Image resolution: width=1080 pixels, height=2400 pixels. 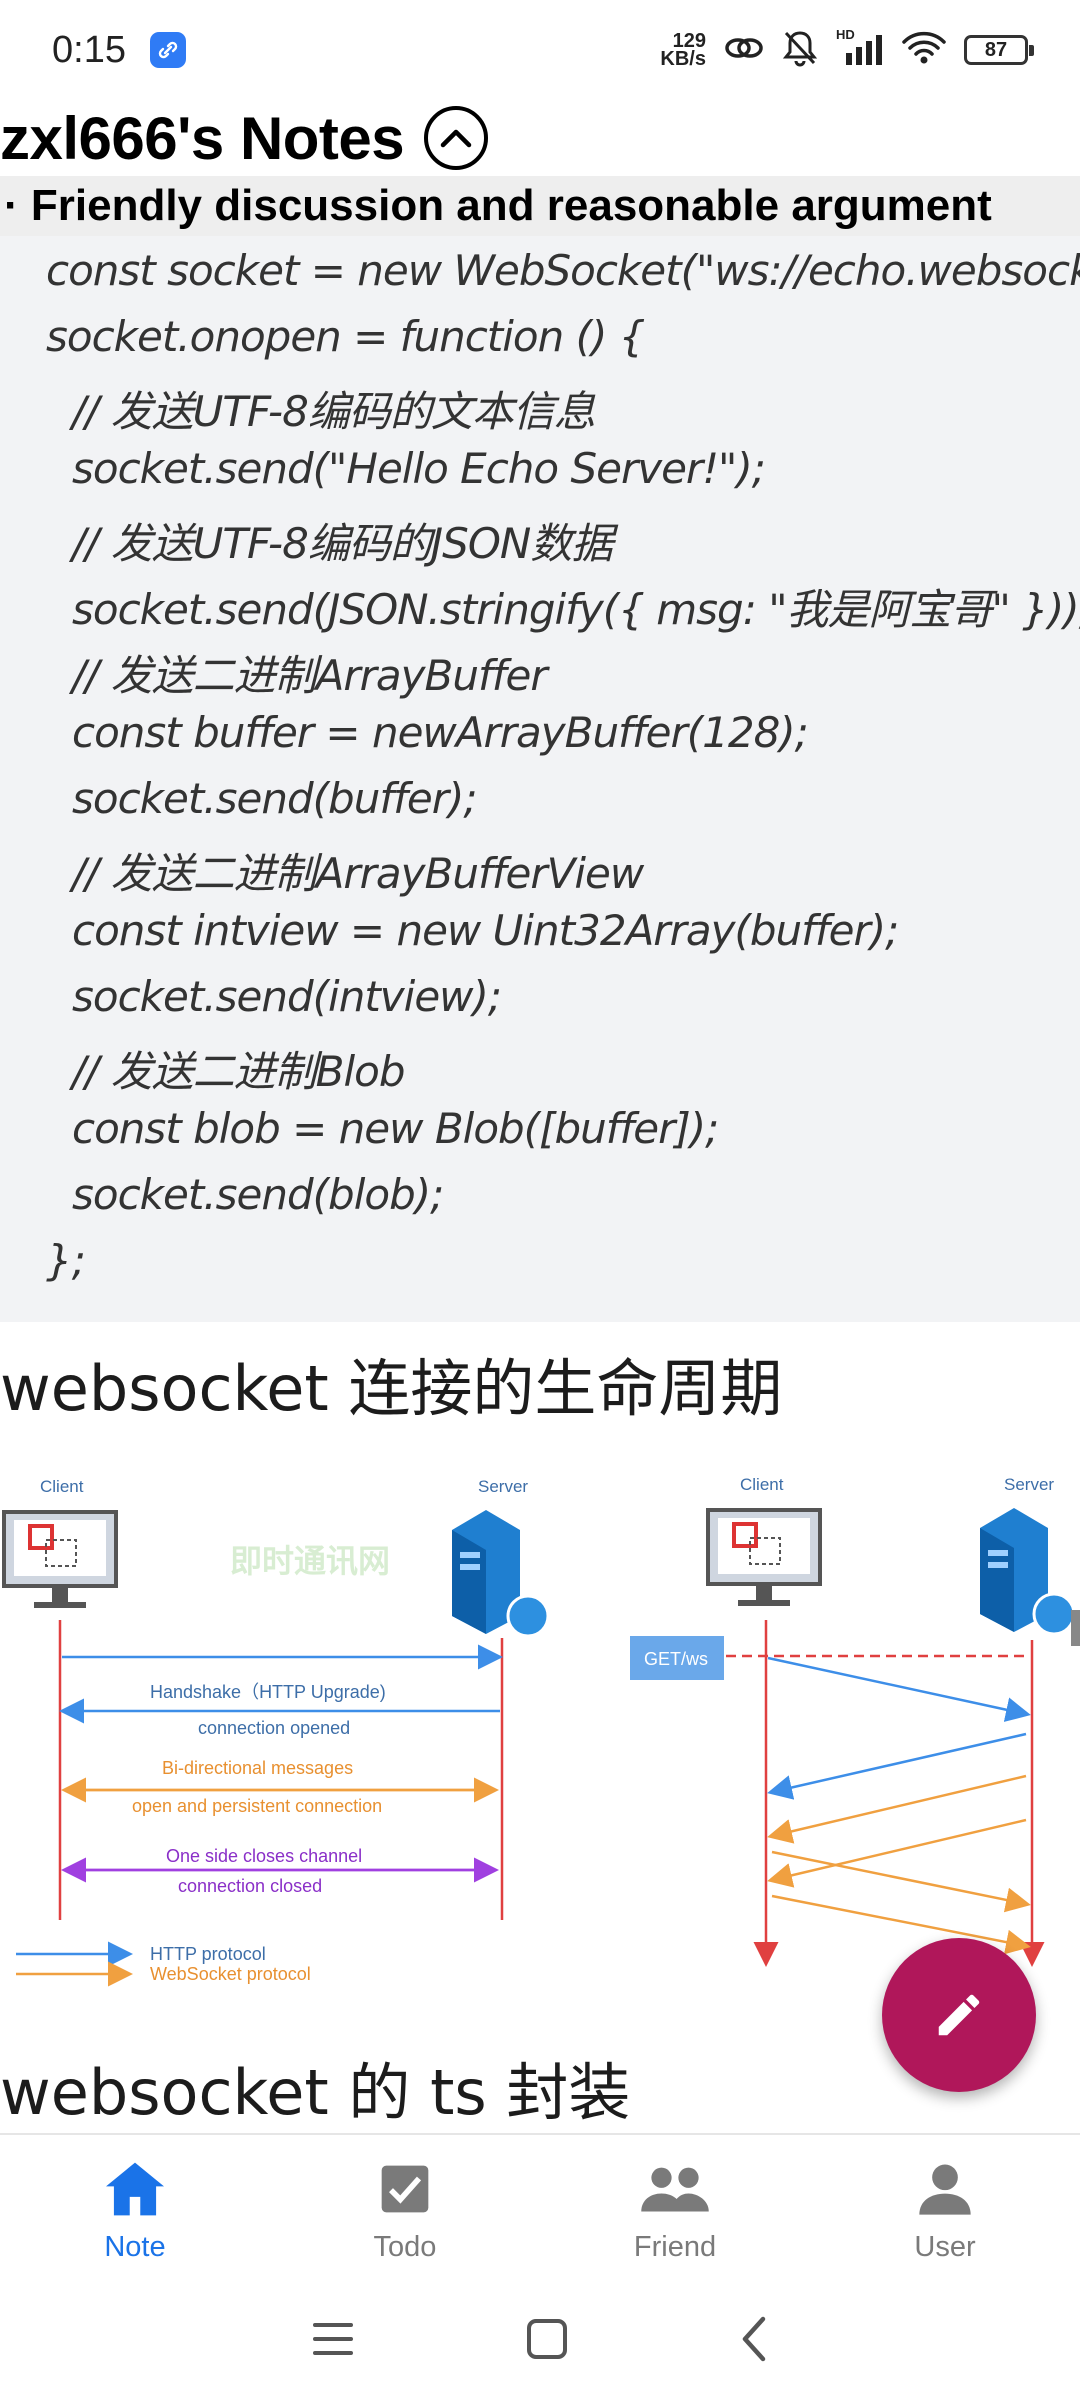 What do you see at coordinates (358, 873) in the screenshot?
I see `code-line: // 发送二进制ArrayBufferView` at bounding box center [358, 873].